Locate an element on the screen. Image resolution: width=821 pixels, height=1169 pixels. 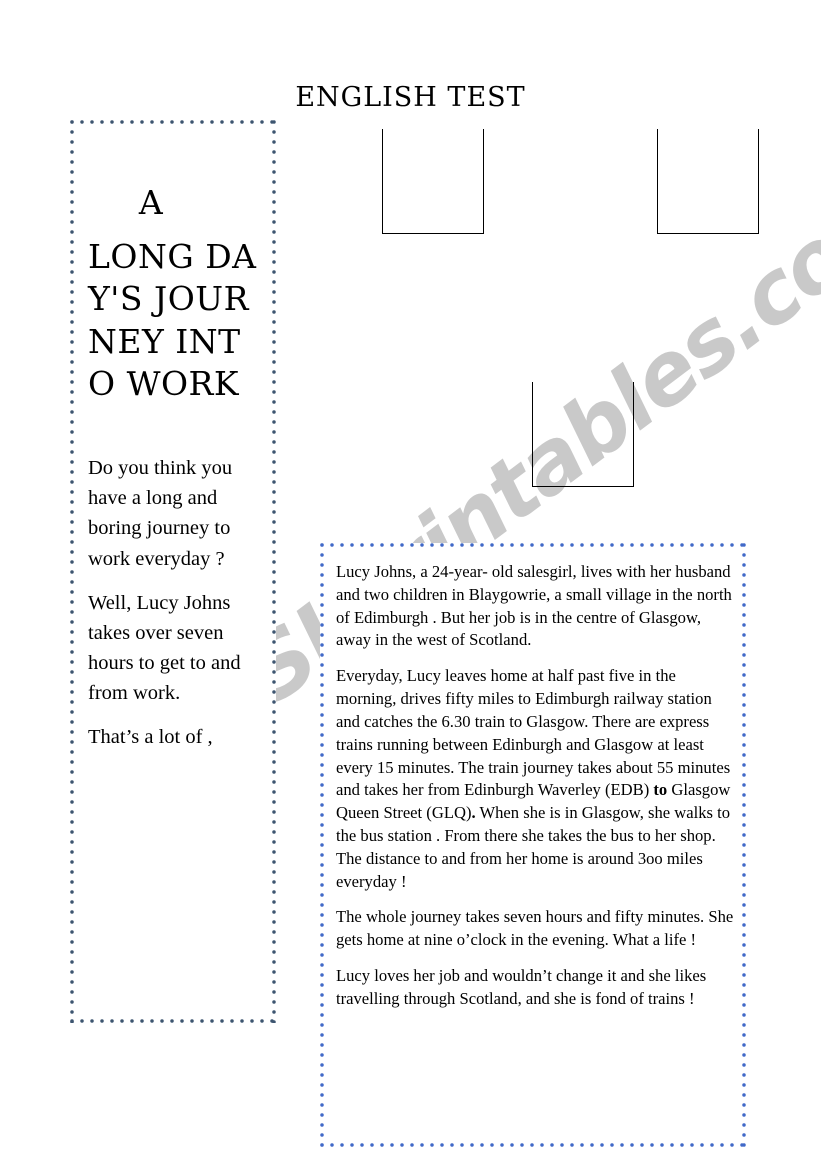
reading-panel-border-right is located at coordinates (744, 845).